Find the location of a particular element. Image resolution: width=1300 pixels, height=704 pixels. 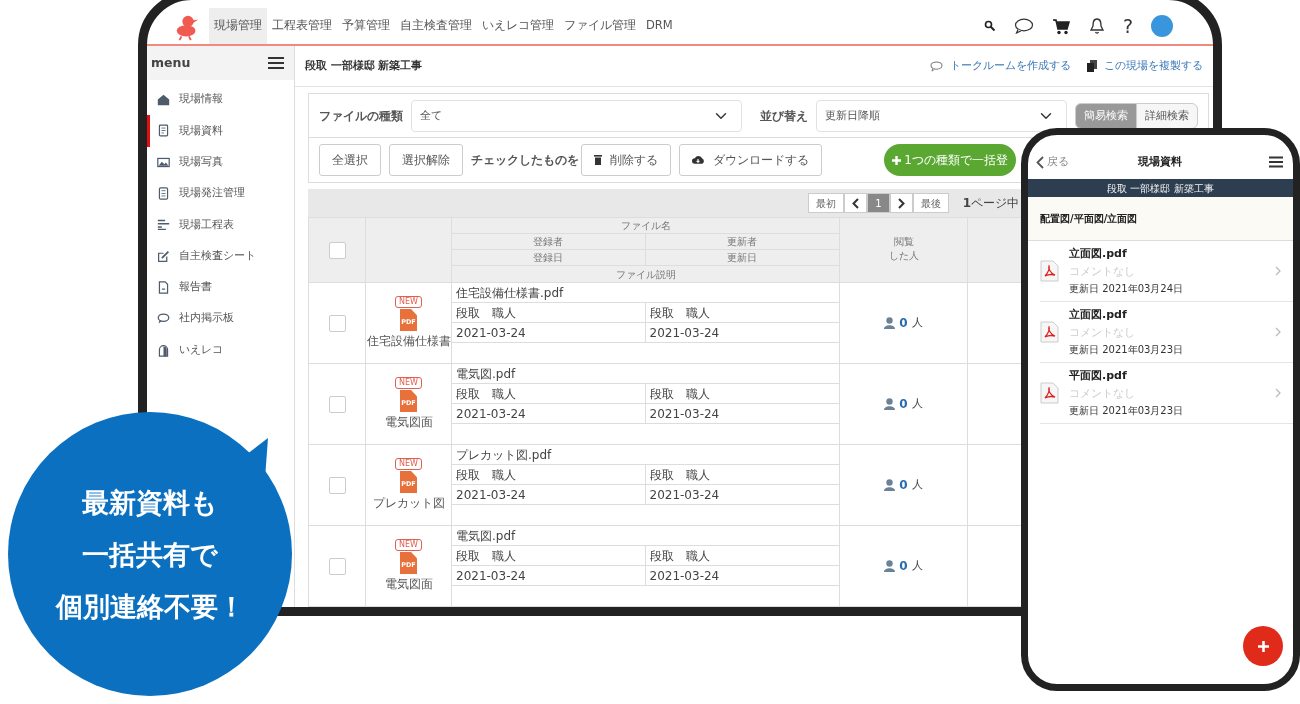

trash-icon is located at coordinates (598, 160).